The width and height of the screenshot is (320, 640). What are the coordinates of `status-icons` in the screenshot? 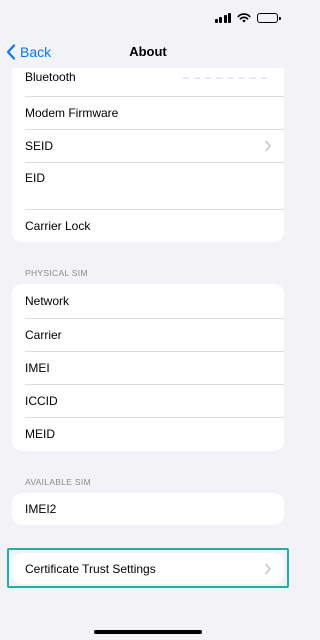 It's located at (247, 18).